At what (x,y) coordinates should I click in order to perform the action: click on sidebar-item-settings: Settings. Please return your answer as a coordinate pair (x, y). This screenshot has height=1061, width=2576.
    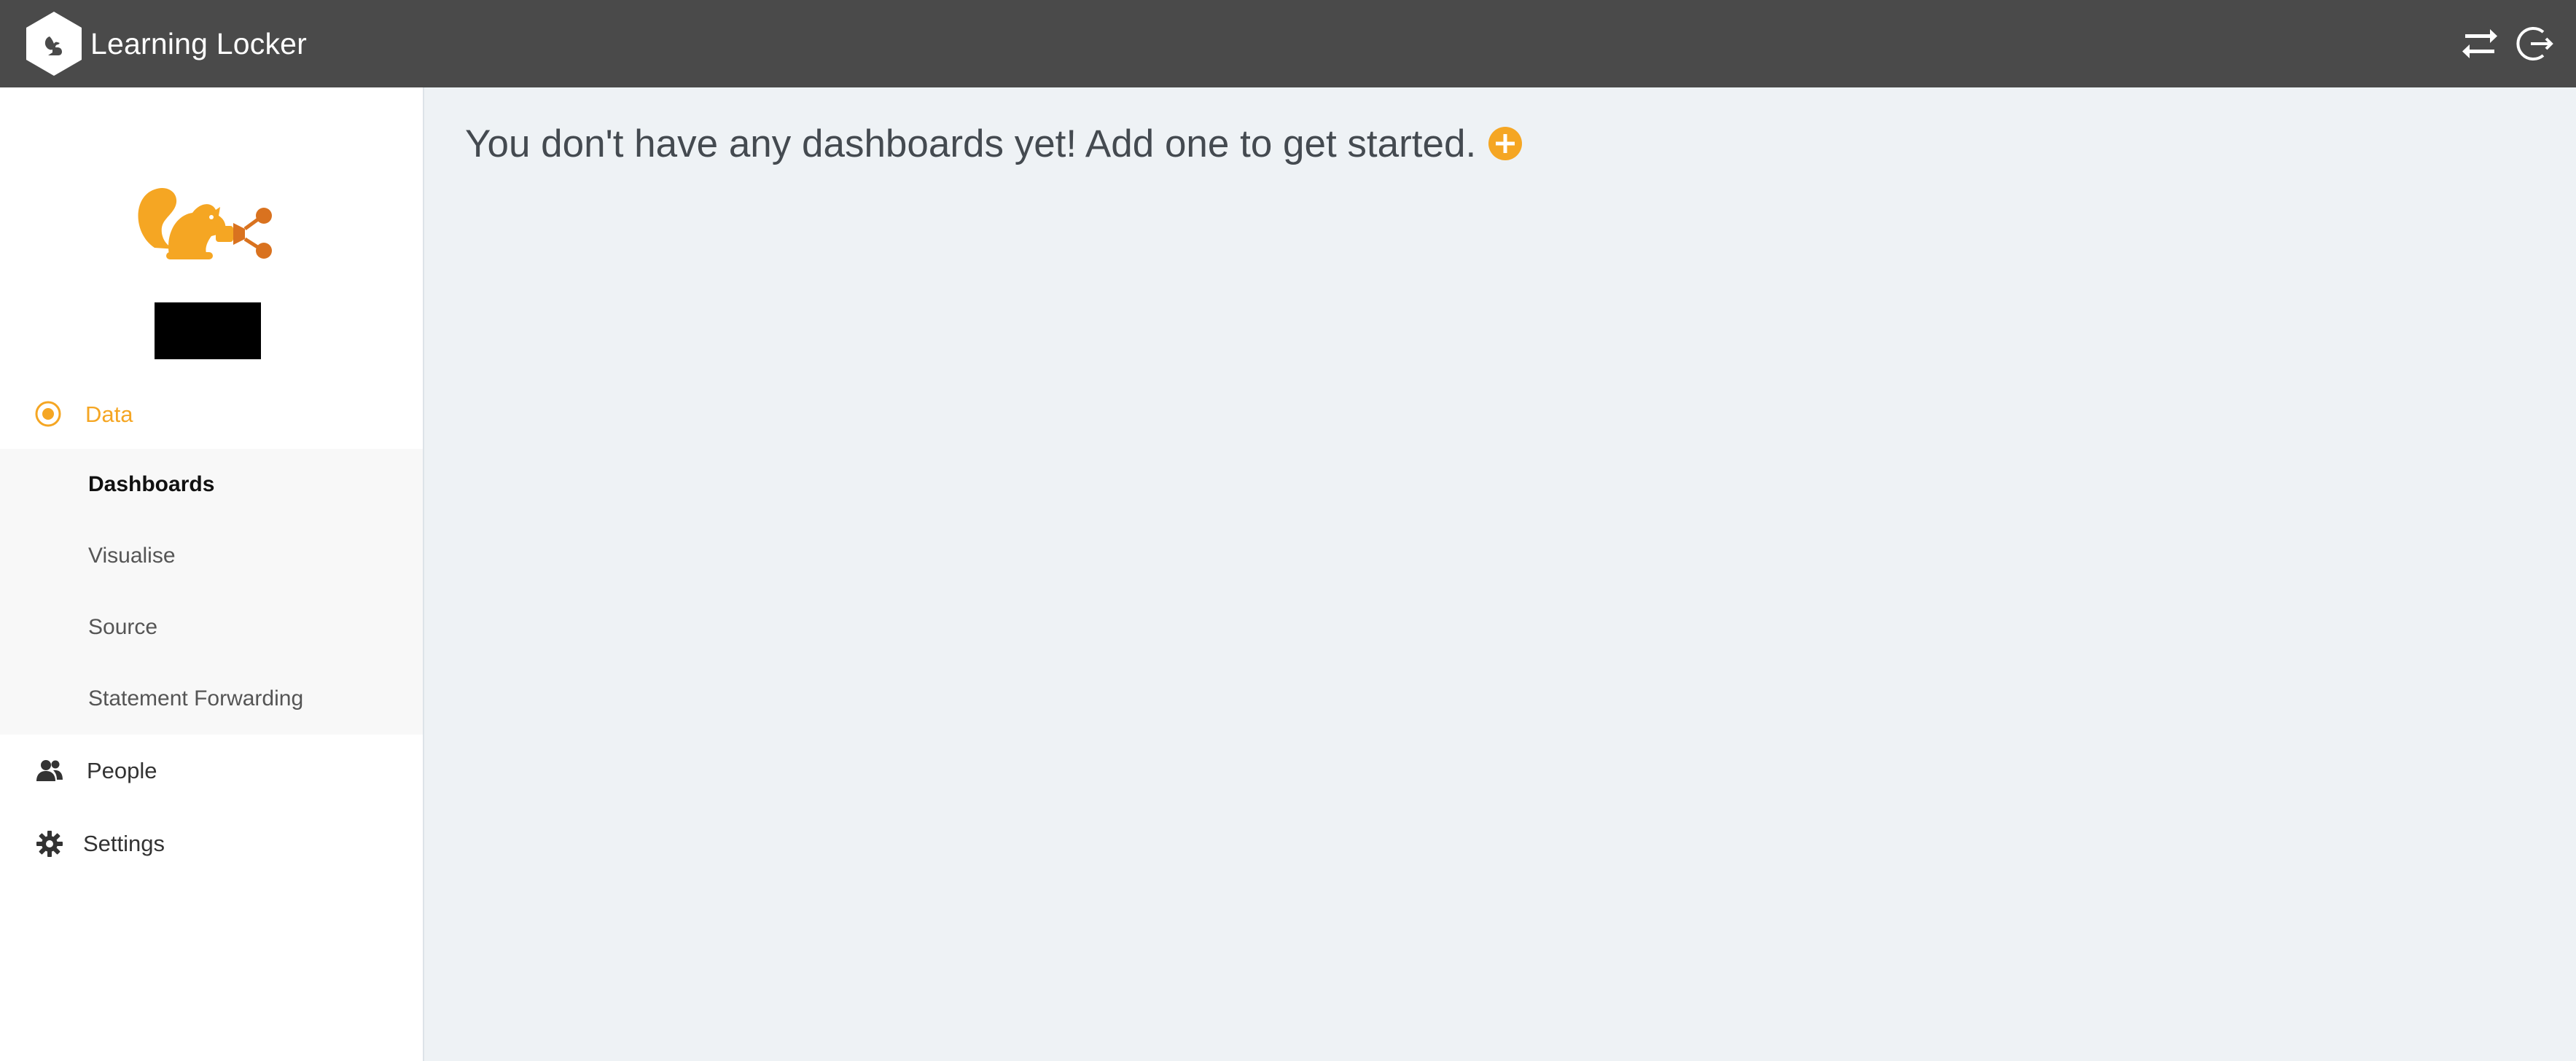
    Looking at the image, I should click on (211, 843).